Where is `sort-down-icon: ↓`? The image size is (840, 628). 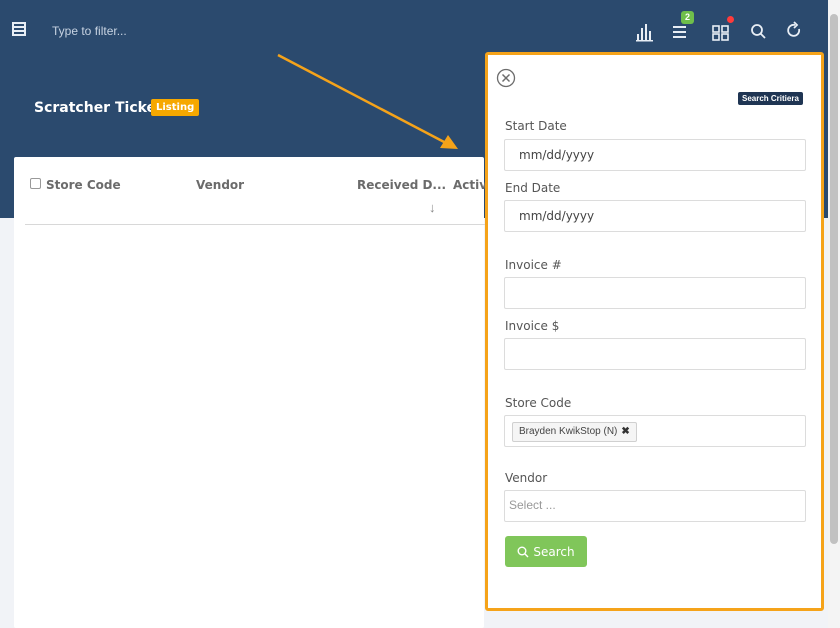 sort-down-icon: ↓ is located at coordinates (432, 207).